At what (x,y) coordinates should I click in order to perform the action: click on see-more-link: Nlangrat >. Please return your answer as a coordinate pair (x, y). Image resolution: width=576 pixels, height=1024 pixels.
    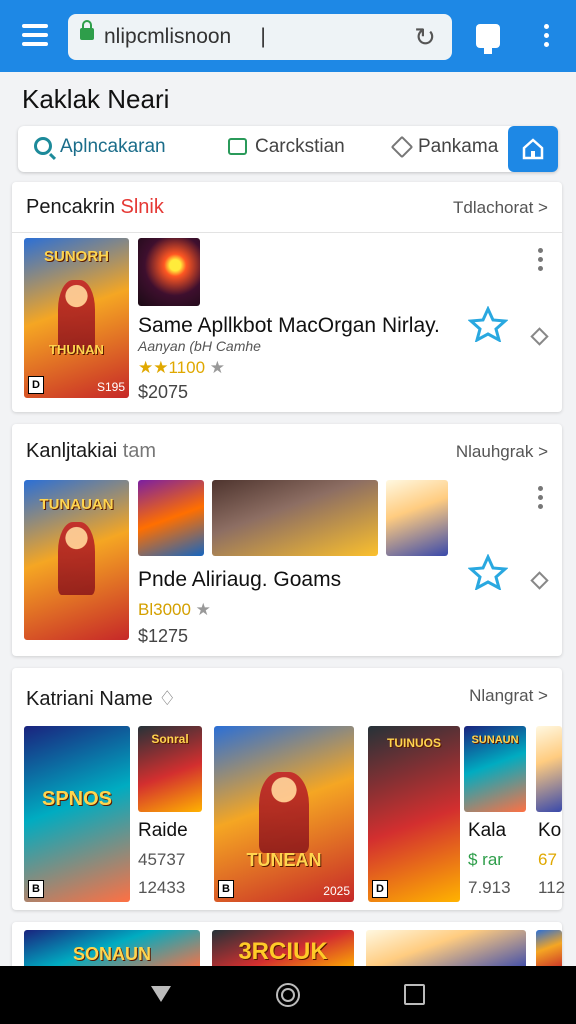
    Looking at the image, I should click on (508, 696).